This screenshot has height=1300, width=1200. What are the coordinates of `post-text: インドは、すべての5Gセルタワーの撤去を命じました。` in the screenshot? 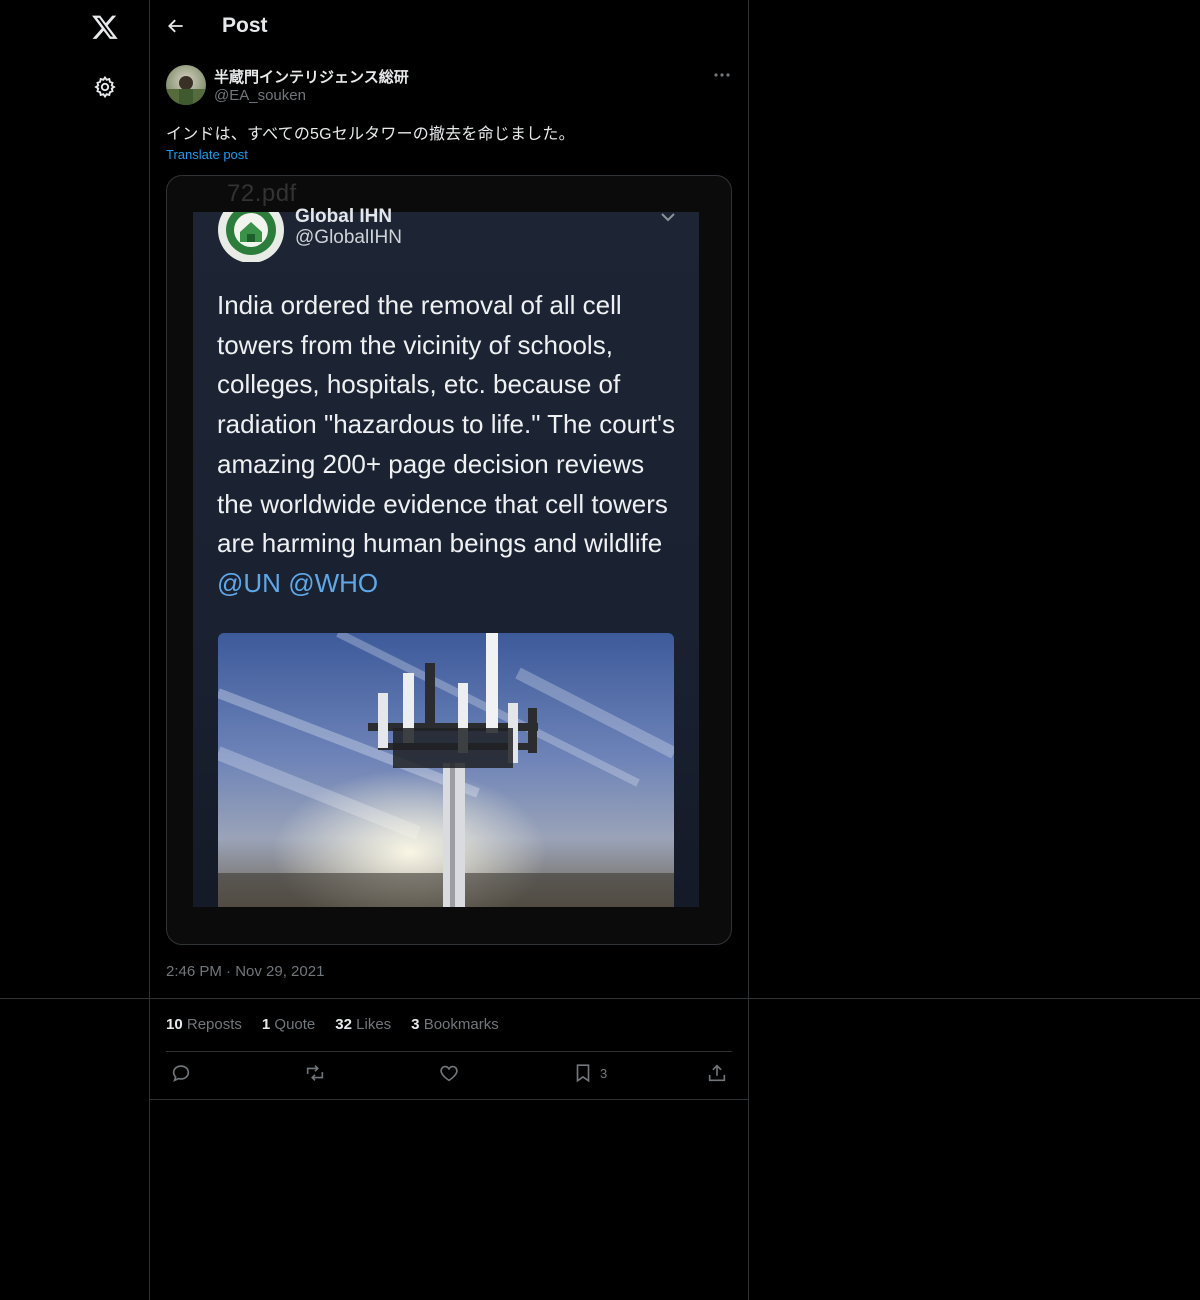 It's located at (370, 134).